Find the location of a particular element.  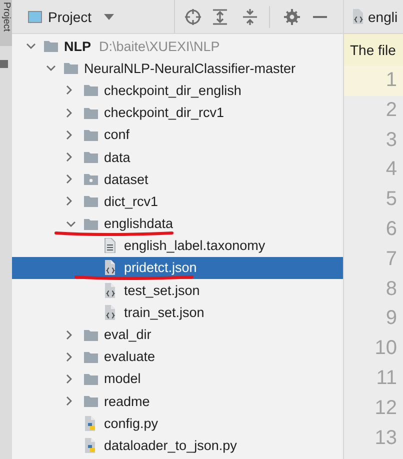

tree-item: NLP D:\baite\XUEXI\NLP is located at coordinates (177, 46).